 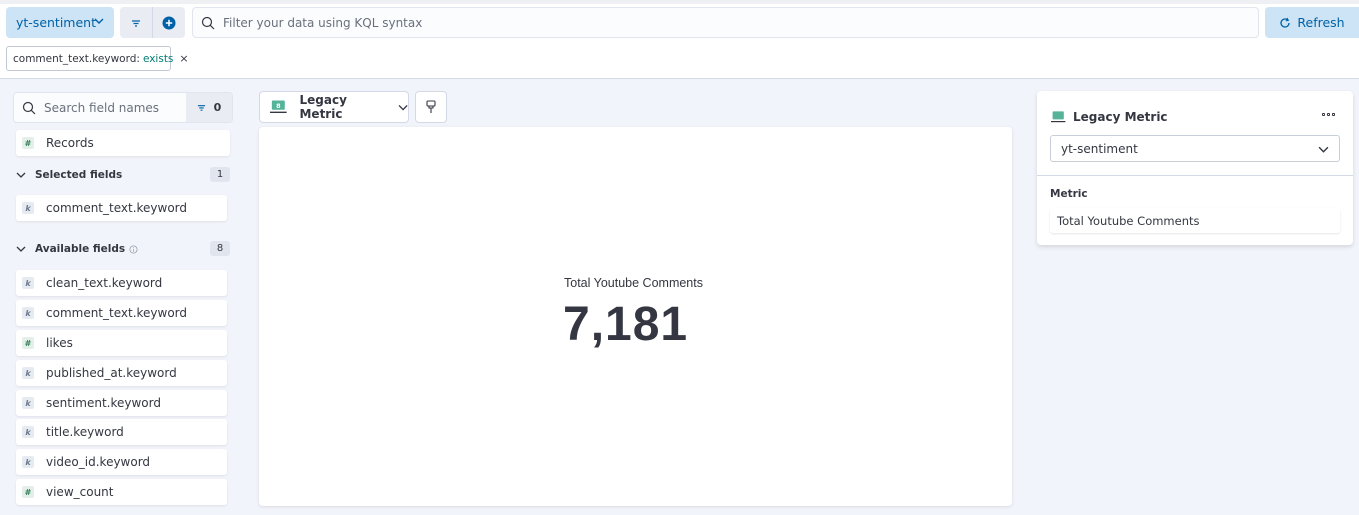 I want to click on visualization-type-label: Legacy Metric, so click(x=323, y=107).